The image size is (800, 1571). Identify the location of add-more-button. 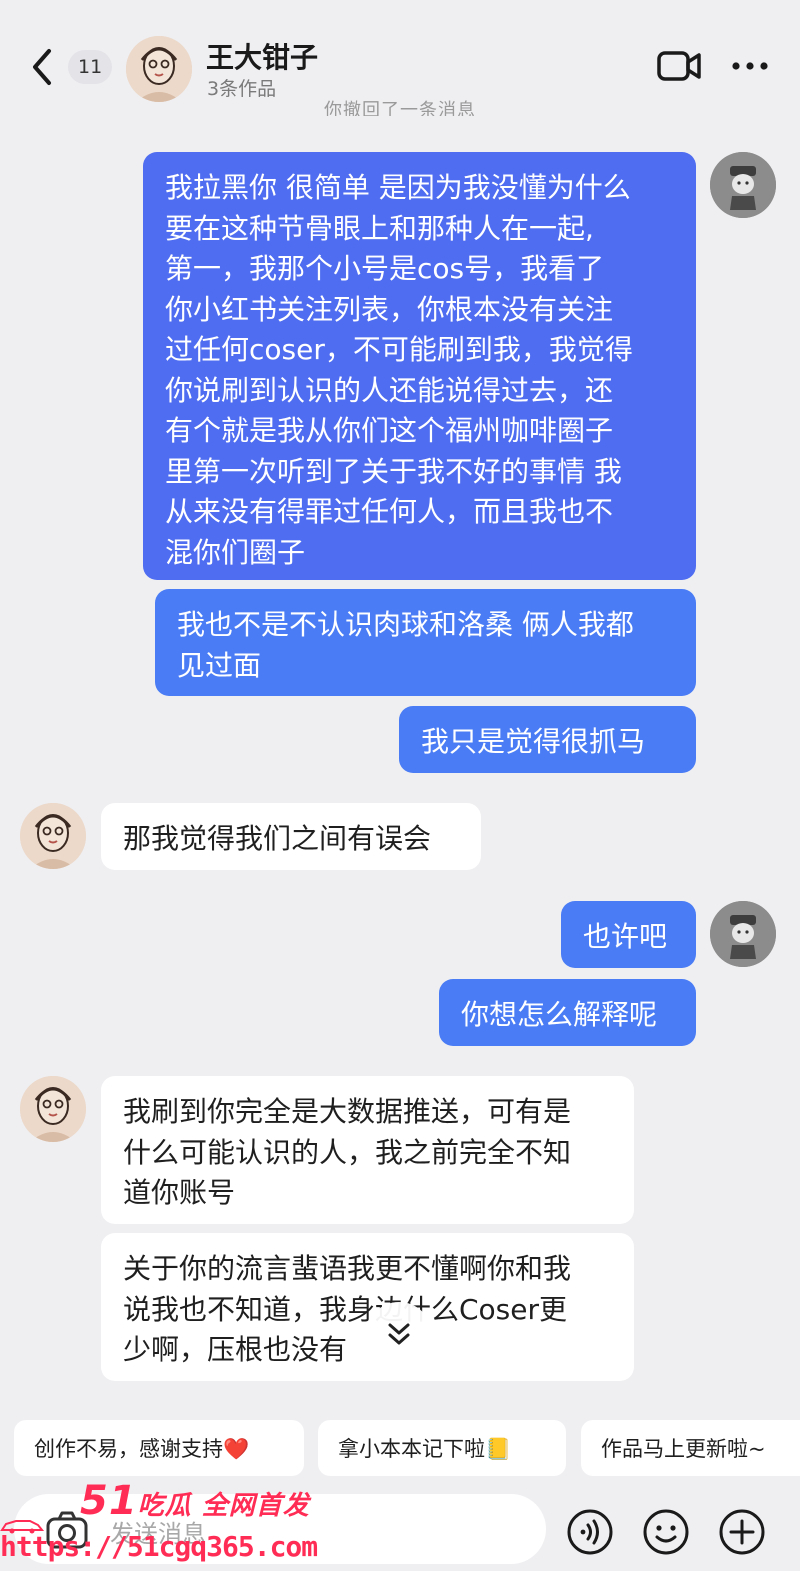
(742, 1532).